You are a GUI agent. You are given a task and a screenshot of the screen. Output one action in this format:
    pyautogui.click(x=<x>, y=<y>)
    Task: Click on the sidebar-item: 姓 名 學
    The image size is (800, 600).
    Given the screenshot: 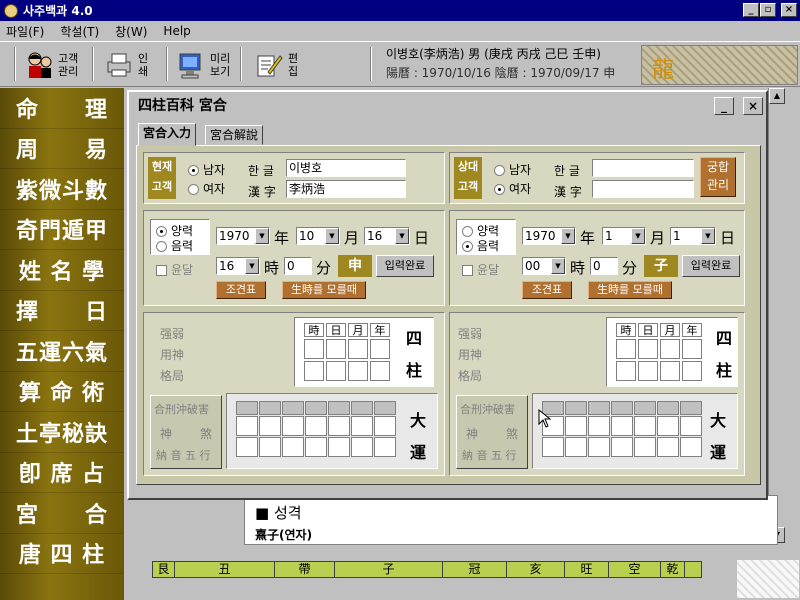 What is the action you would take?
    pyautogui.click(x=62, y=270)
    